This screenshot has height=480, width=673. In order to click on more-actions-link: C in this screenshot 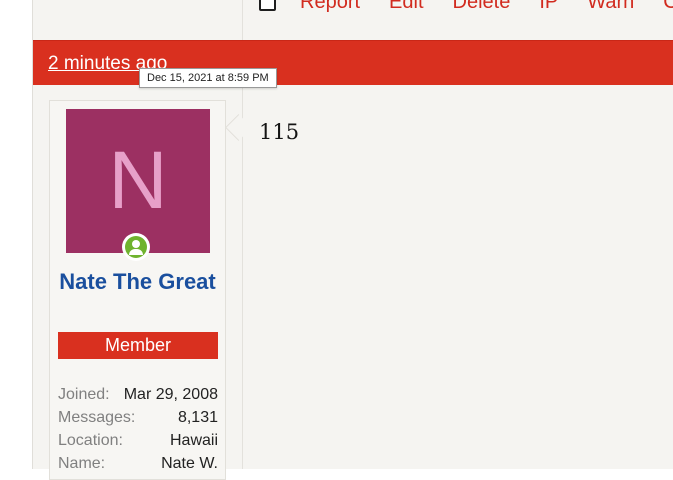, I will do `click(668, 7)`.